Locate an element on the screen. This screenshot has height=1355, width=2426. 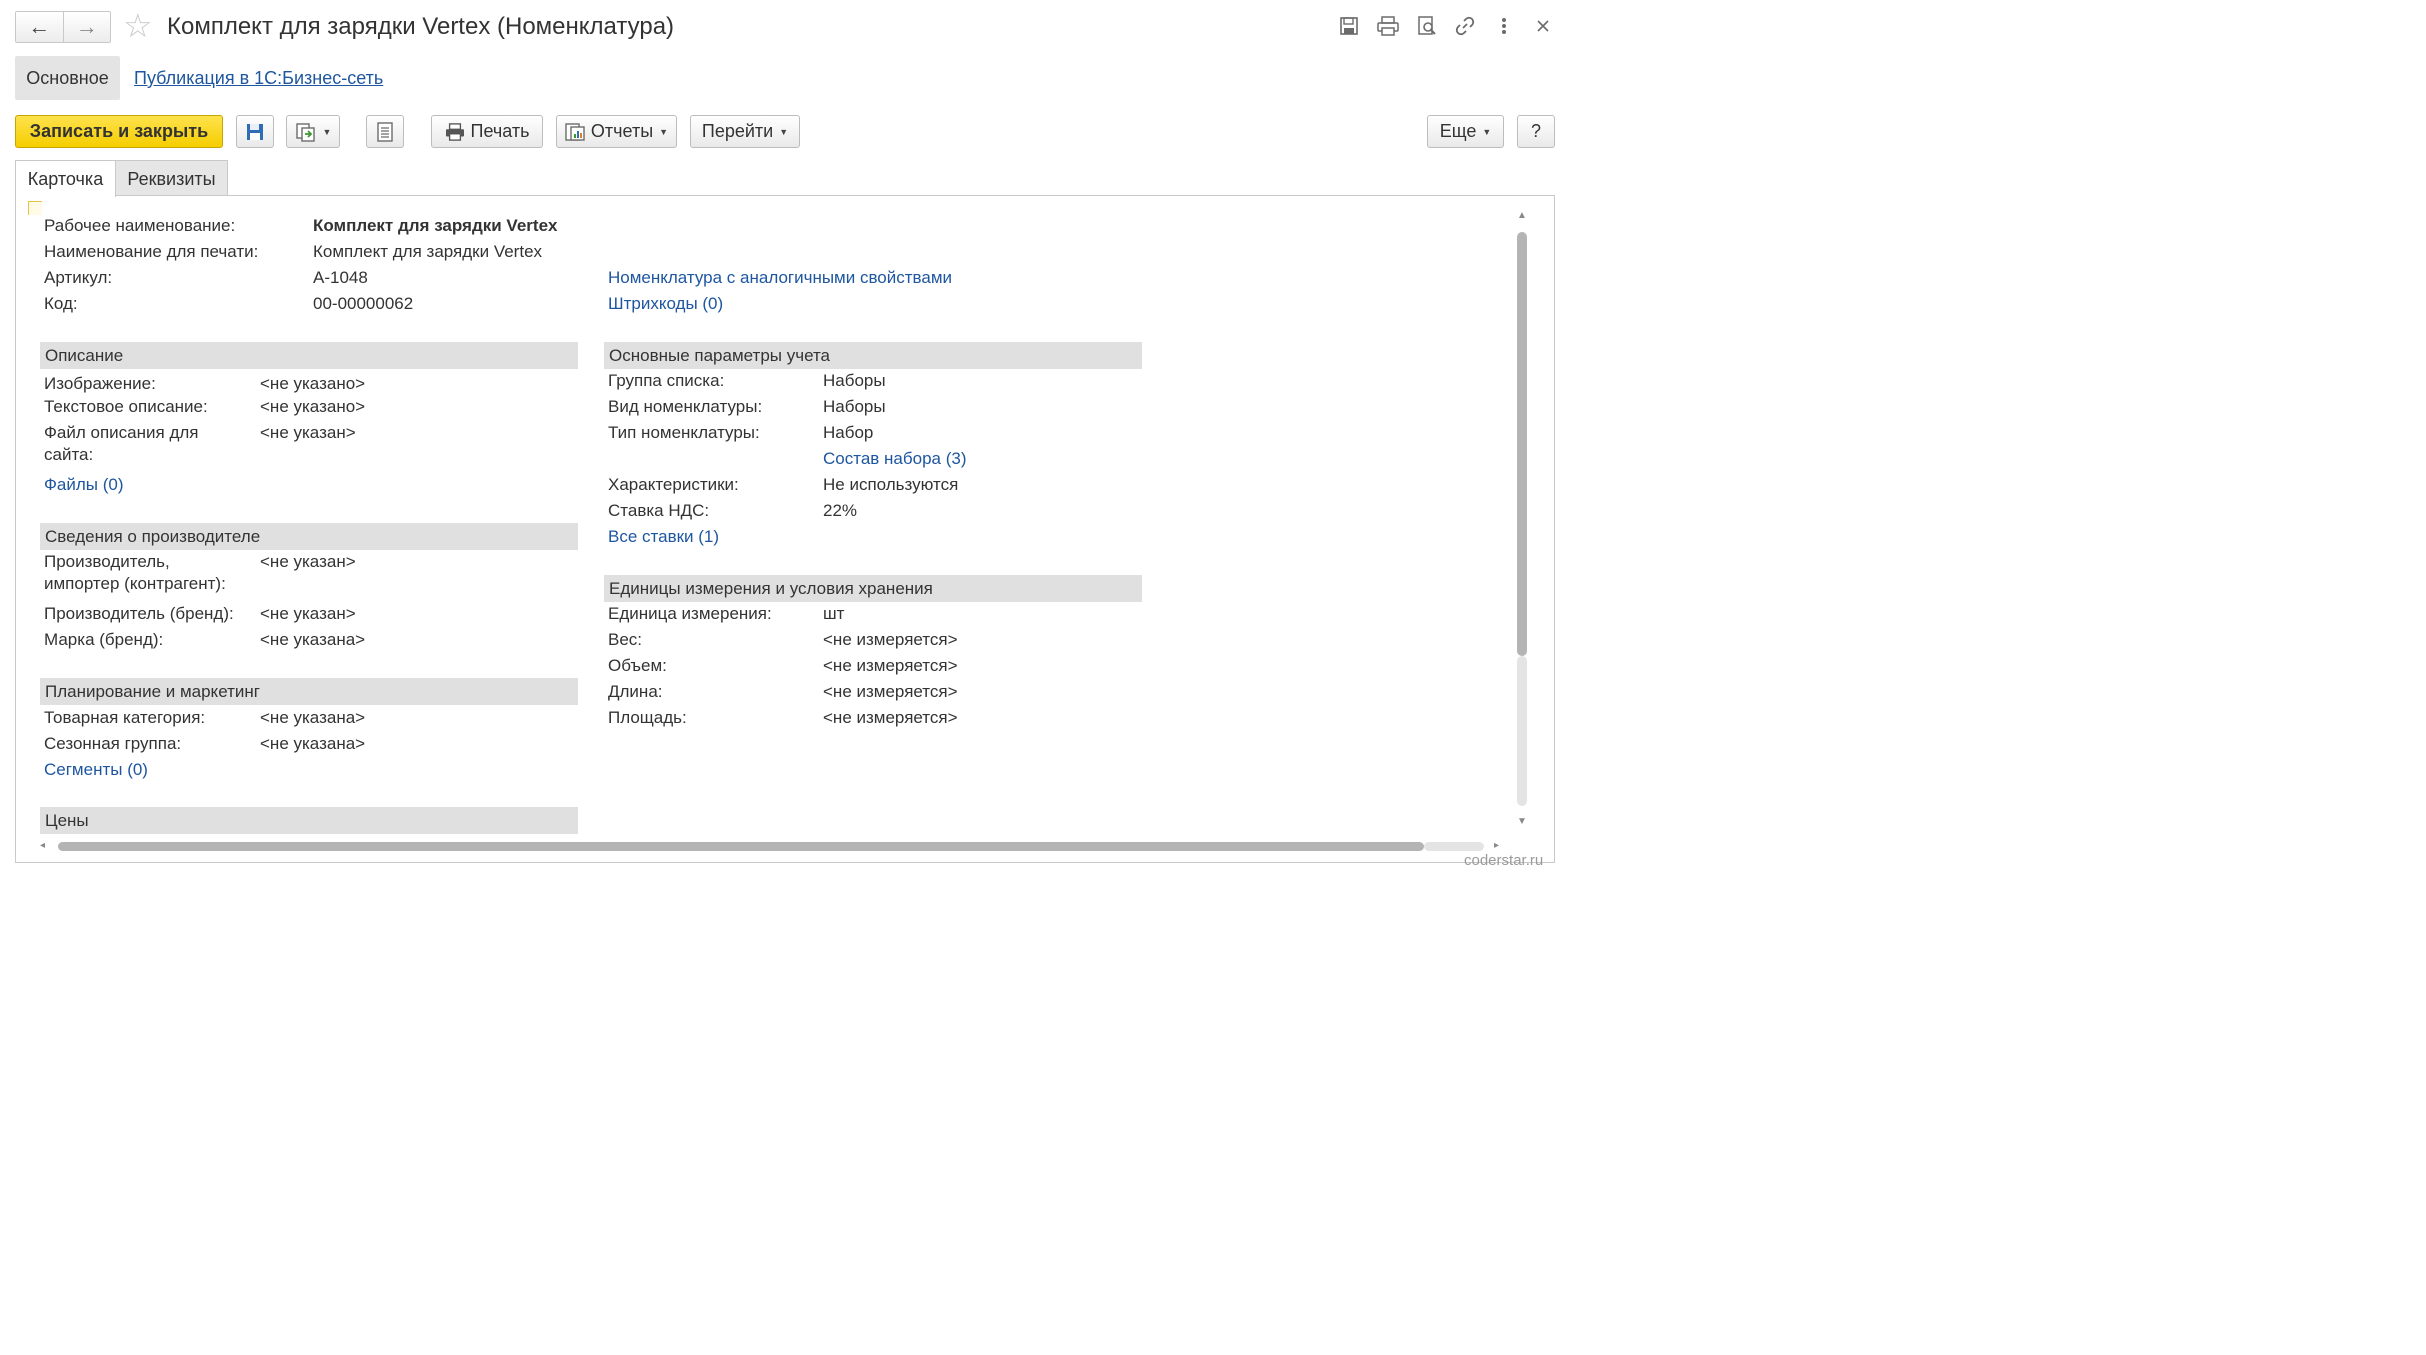
article-value: А-1048 is located at coordinates (340, 278).